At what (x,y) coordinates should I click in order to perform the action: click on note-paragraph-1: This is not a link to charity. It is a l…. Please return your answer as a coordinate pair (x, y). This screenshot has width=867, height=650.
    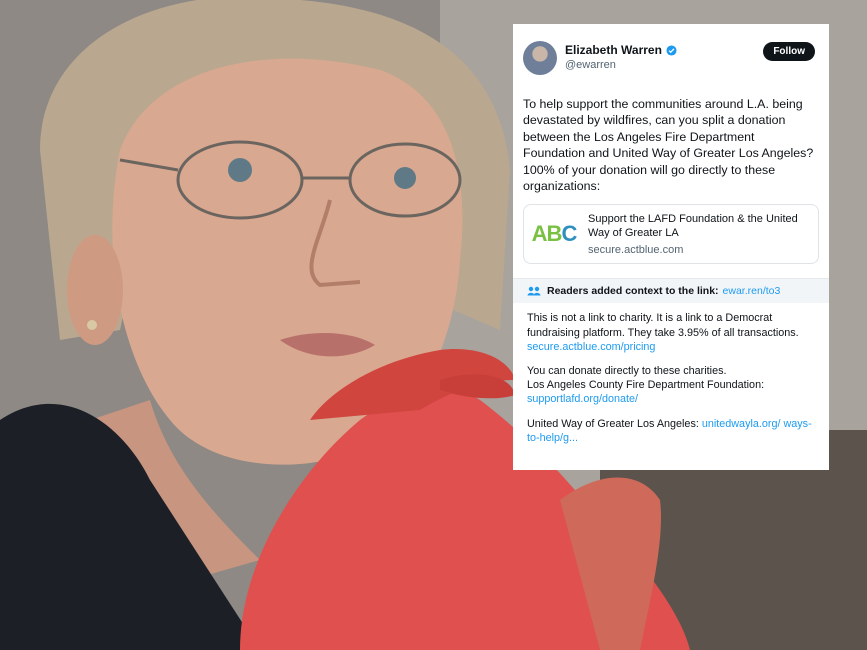
    Looking at the image, I should click on (671, 332).